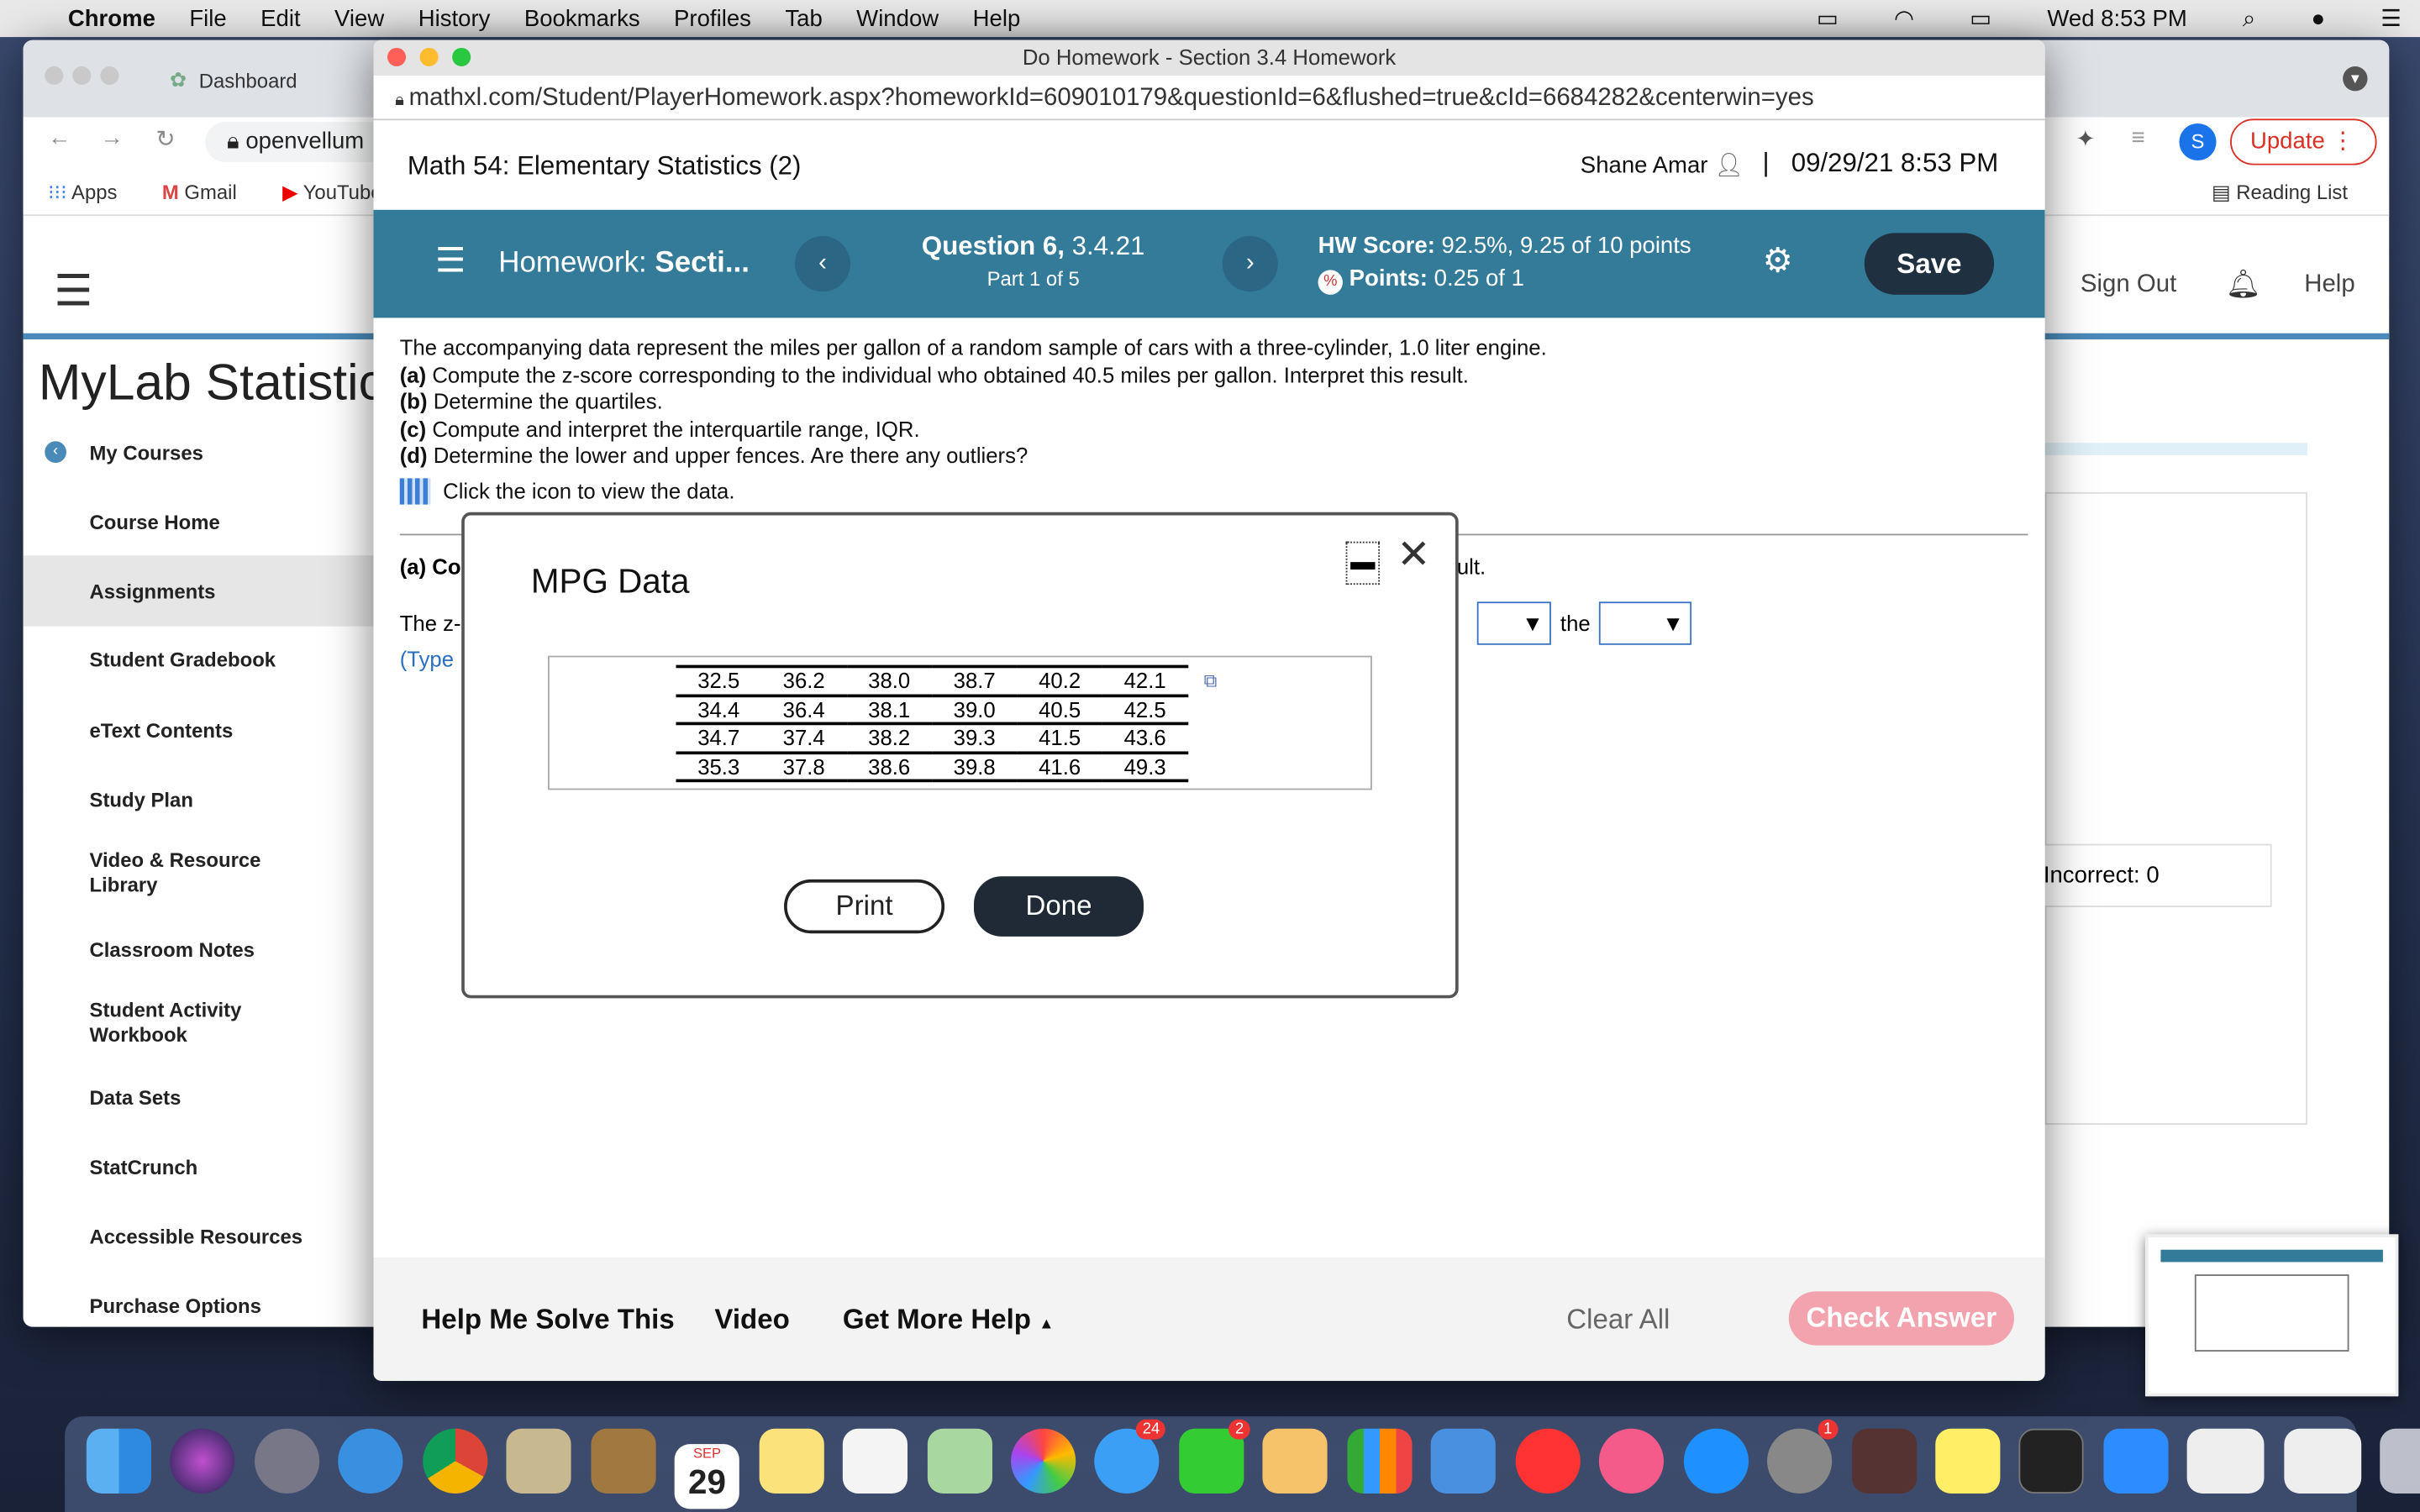 Image resolution: width=2420 pixels, height=1512 pixels. What do you see at coordinates (331, 193) in the screenshot?
I see `bookmark-youtube: ▶ YouTube` at bounding box center [331, 193].